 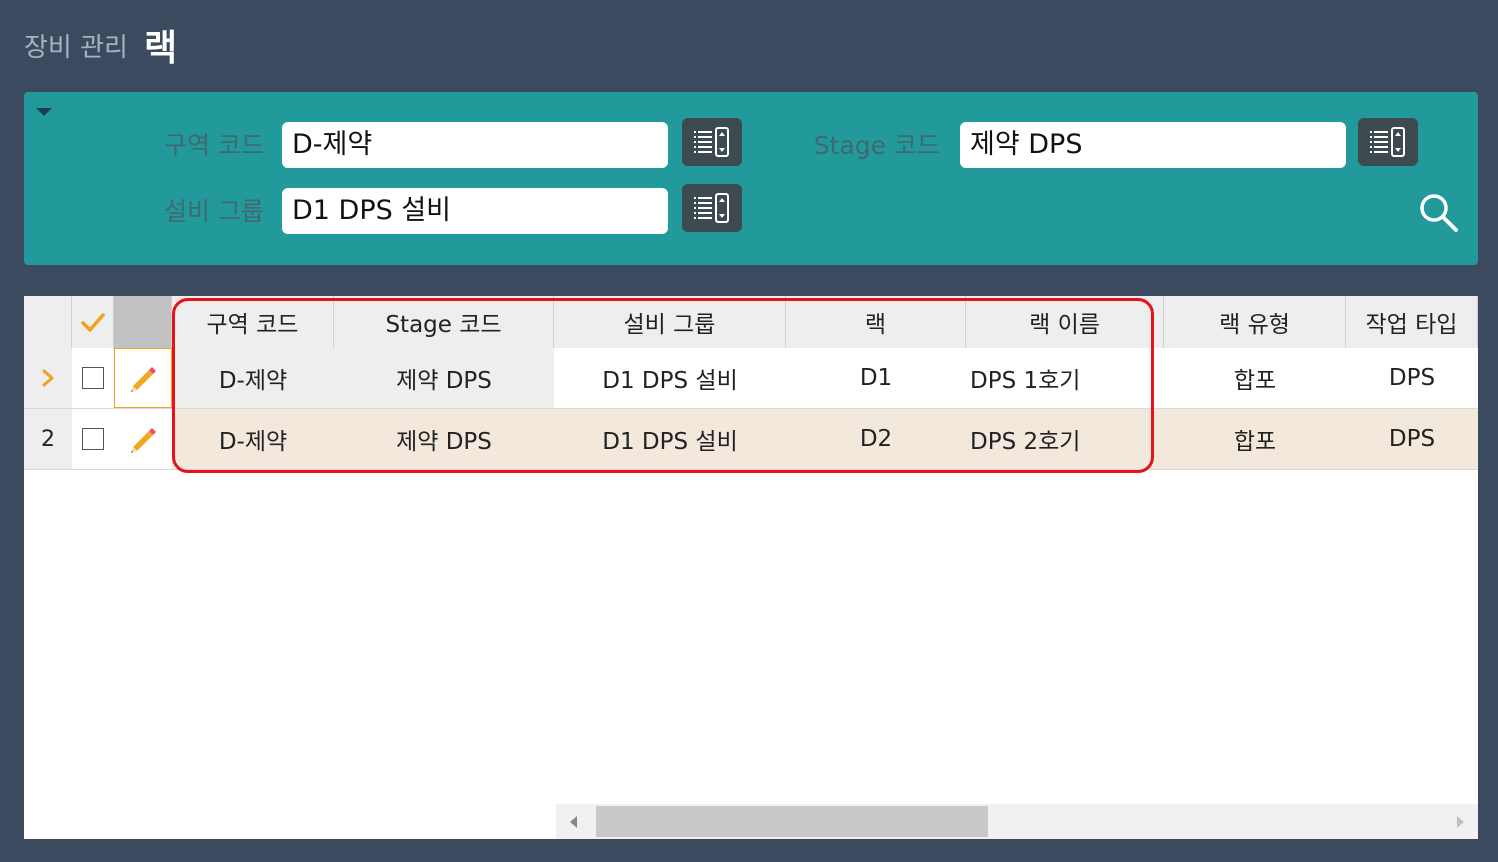 What do you see at coordinates (876, 145) in the screenshot?
I see `stage-code-label: Stage 코드` at bounding box center [876, 145].